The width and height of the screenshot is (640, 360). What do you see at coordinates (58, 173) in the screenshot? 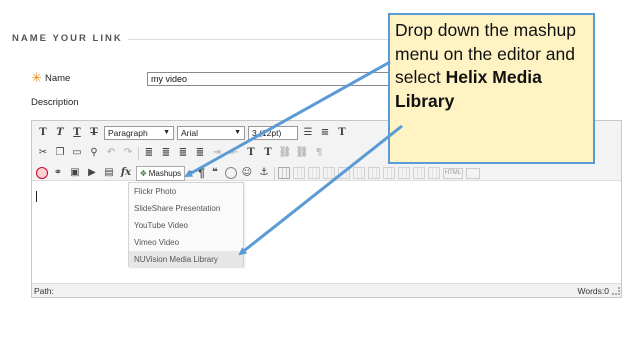
I see `attach-icon: ⚭` at bounding box center [58, 173].